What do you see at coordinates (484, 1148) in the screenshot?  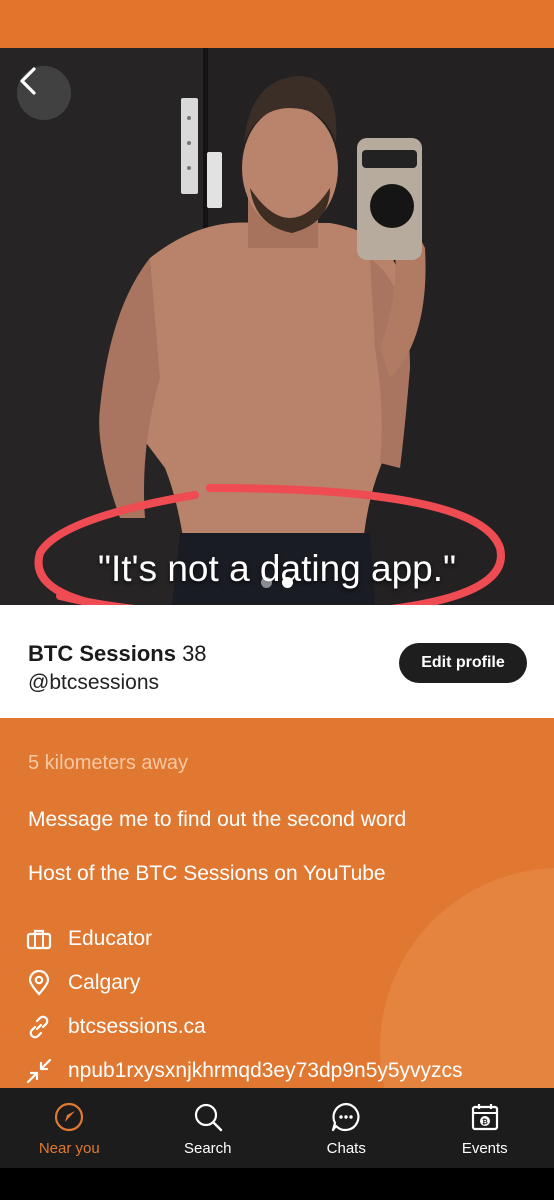 I see `nav-label: Events` at bounding box center [484, 1148].